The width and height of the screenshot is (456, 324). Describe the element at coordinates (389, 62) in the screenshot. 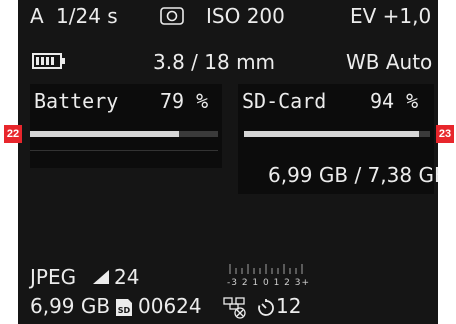

I see `white-balance: WB Auto` at that location.